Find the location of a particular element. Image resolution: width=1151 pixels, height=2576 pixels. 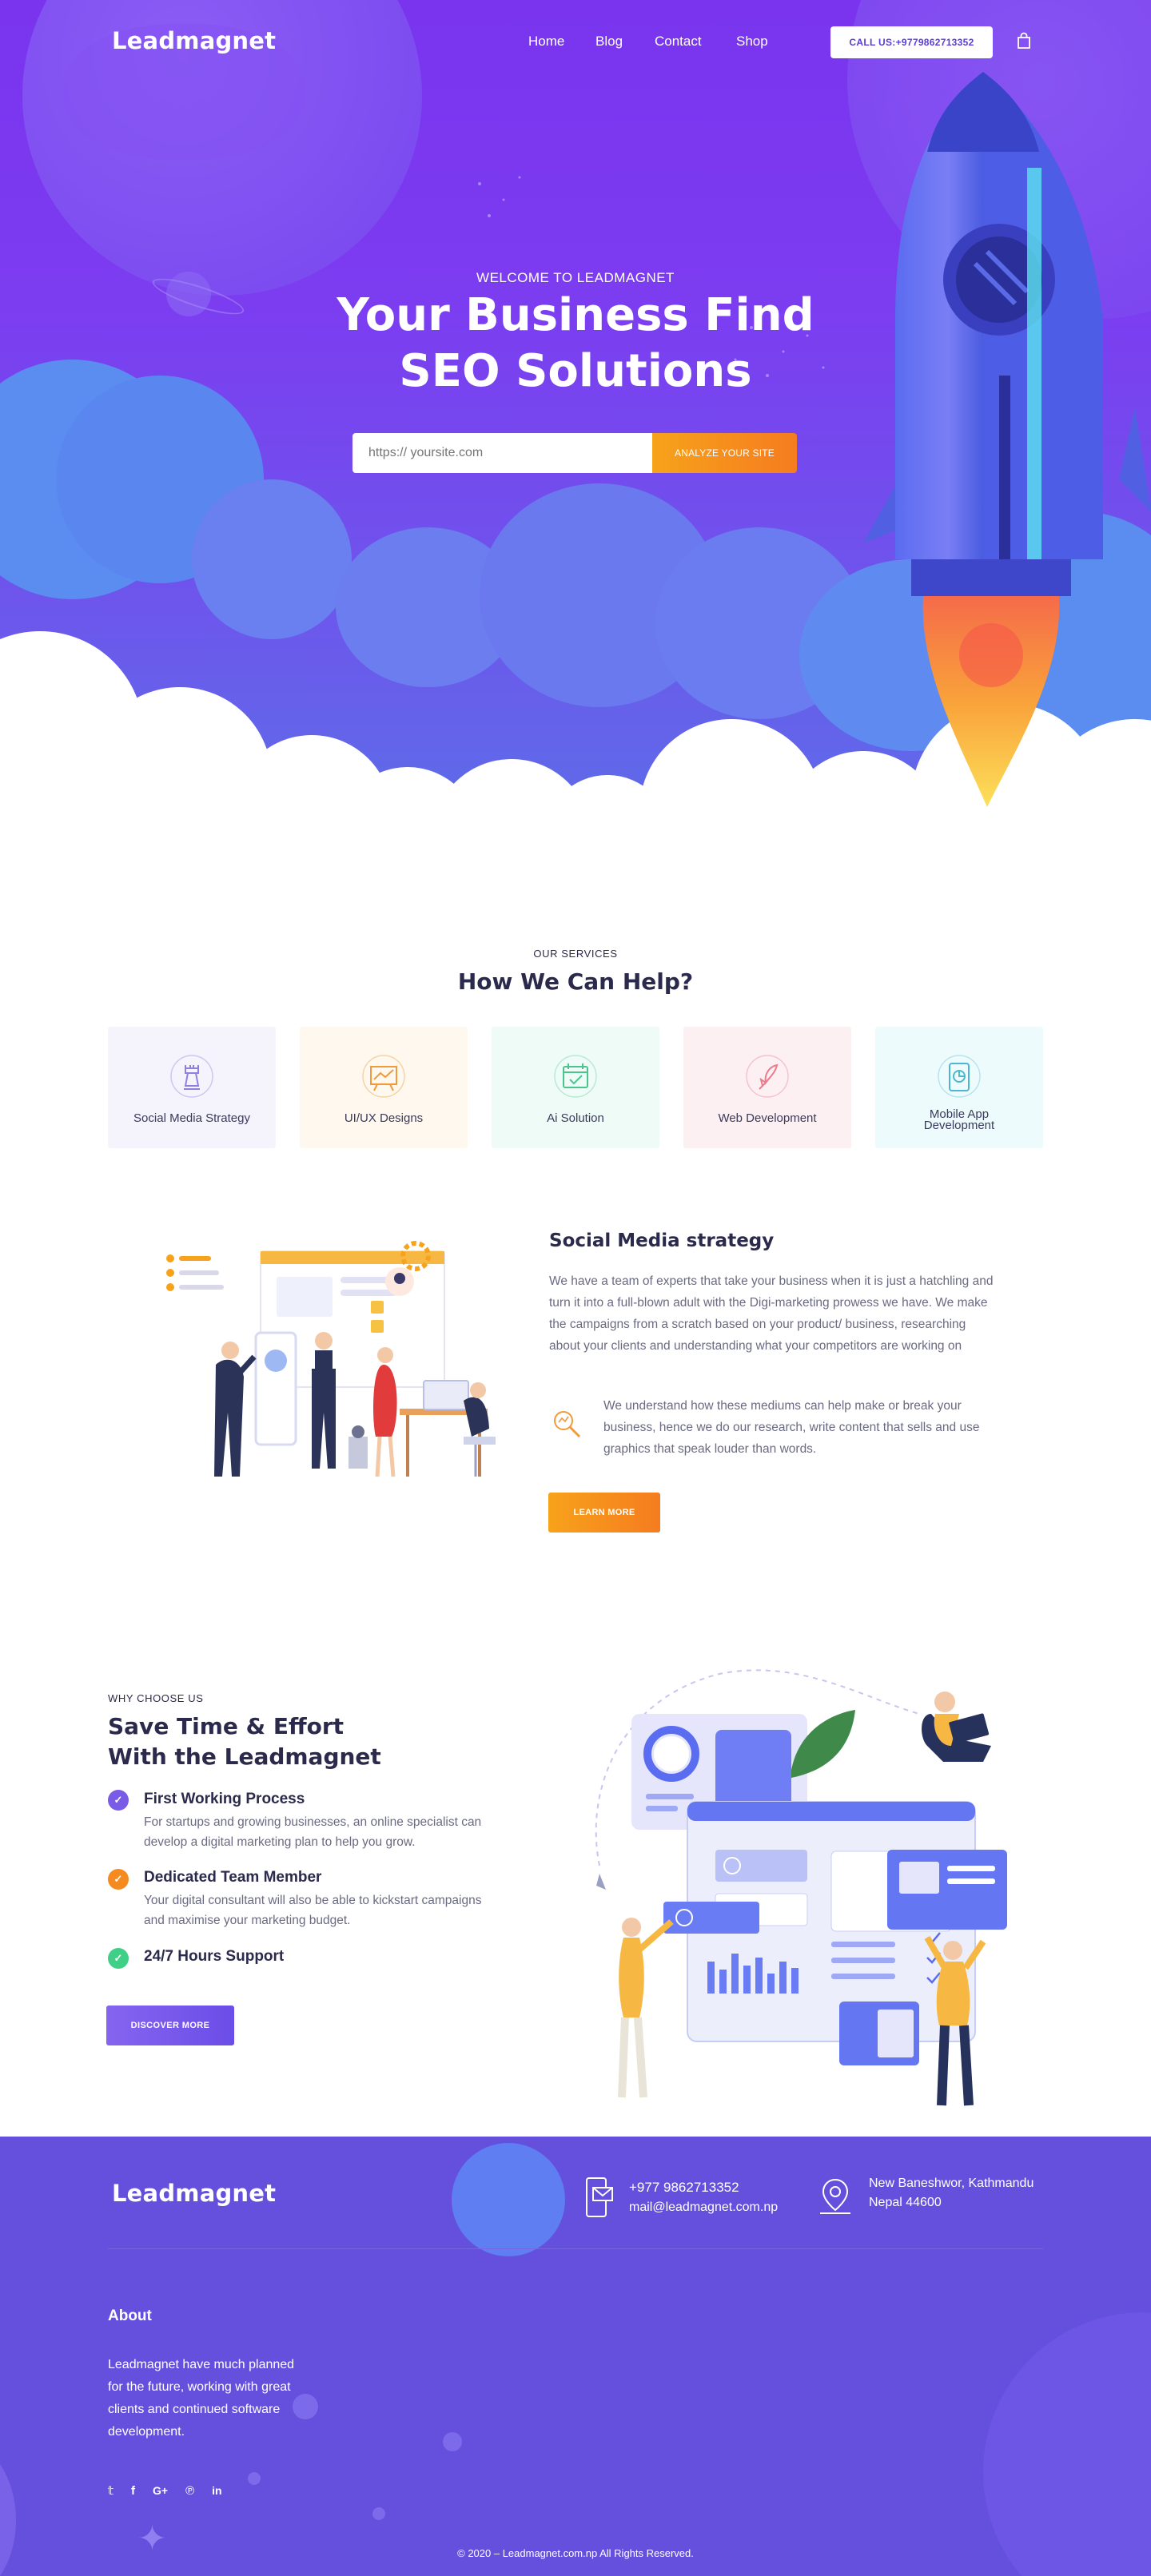

learn-more-button: LEARN MORE is located at coordinates (604, 1512).